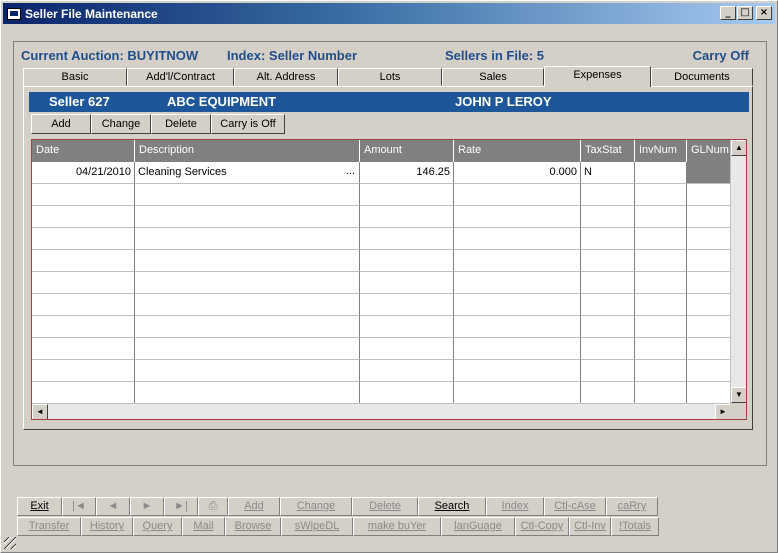 The width and height of the screenshot is (778, 553). What do you see at coordinates (317, 526) in the screenshot?
I see `swipe-dl-button: sWipeDL` at bounding box center [317, 526].